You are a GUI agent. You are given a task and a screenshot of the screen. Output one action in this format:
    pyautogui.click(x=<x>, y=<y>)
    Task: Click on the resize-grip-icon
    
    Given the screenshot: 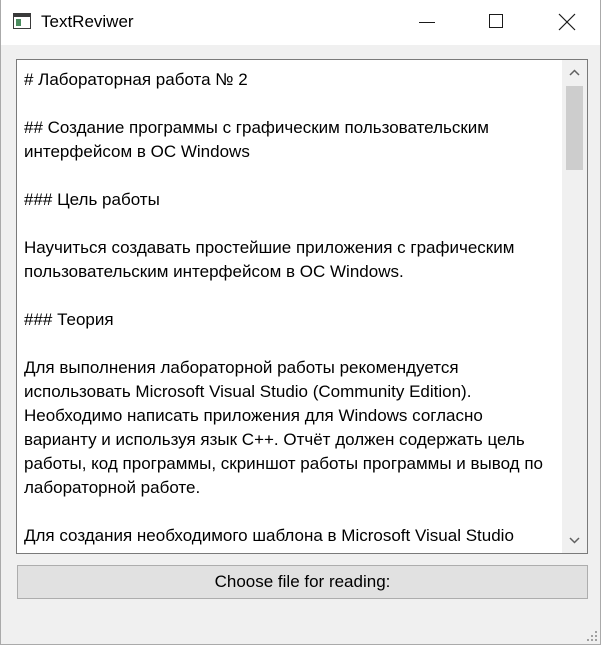 What is the action you would take?
    pyautogui.click(x=592, y=636)
    